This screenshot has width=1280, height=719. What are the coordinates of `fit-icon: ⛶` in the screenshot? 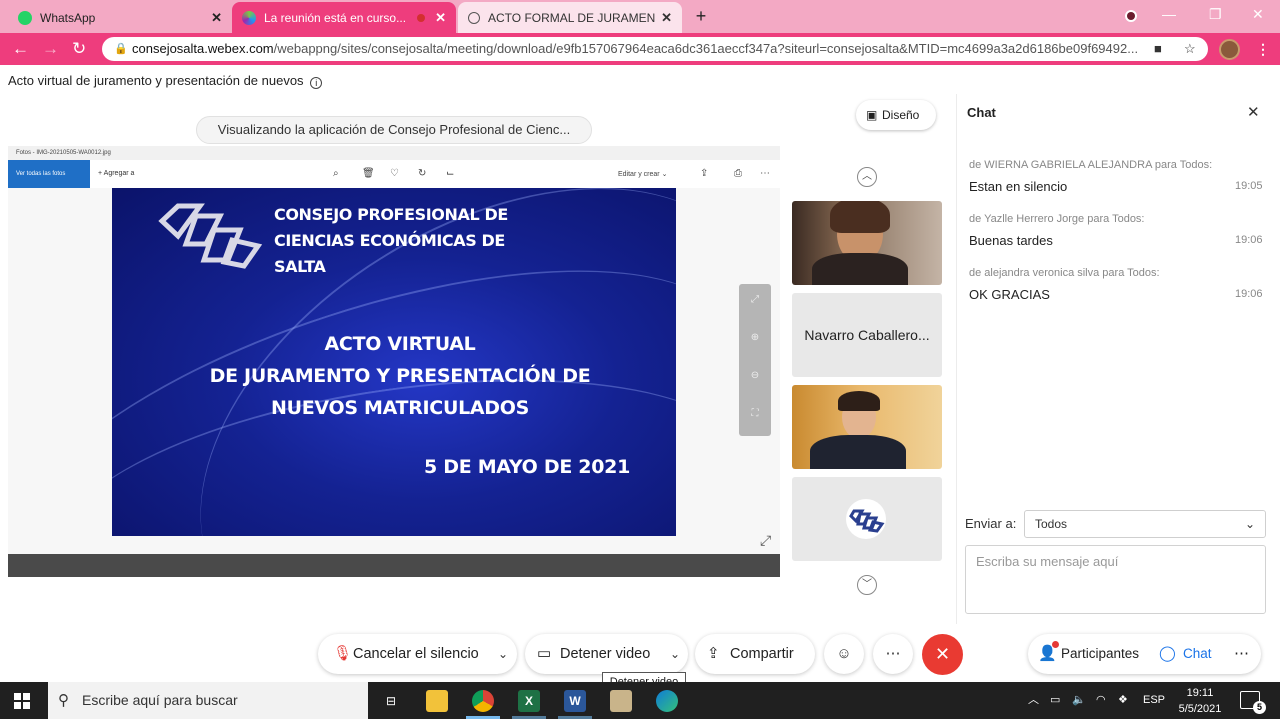 It's located at (755, 413).